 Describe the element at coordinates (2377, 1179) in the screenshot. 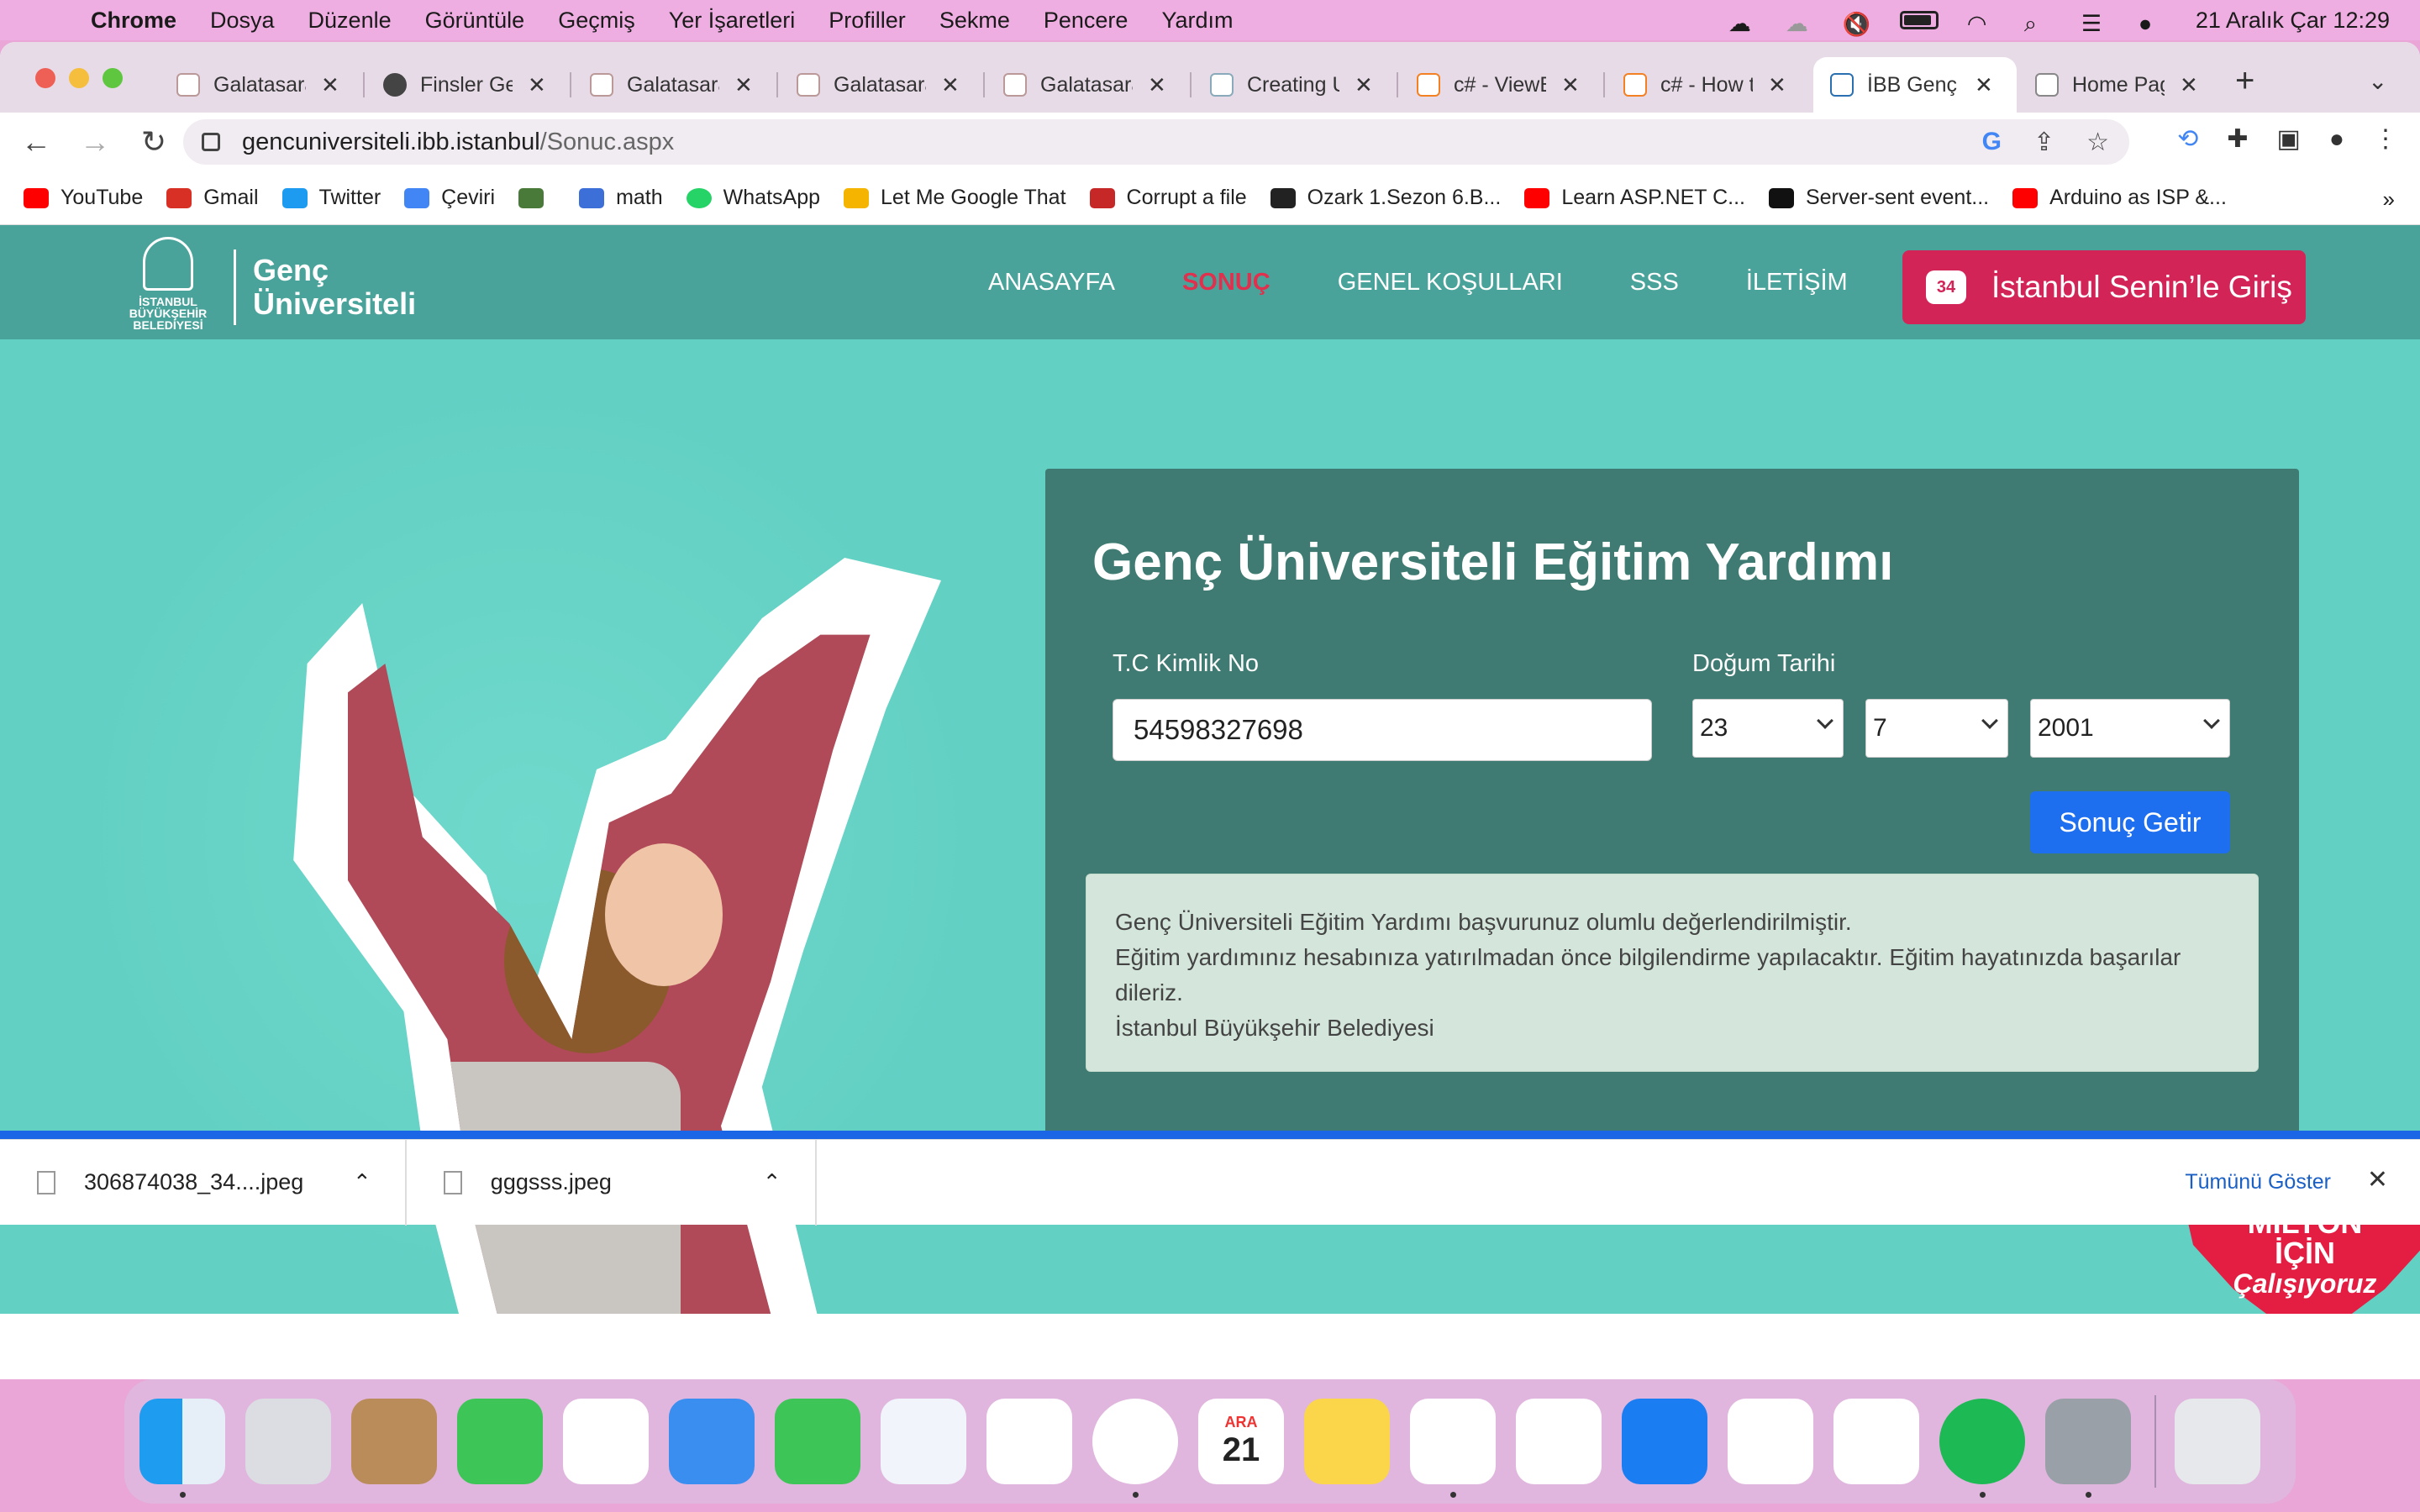

I see `close-download-shelf-icon: ✕` at that location.